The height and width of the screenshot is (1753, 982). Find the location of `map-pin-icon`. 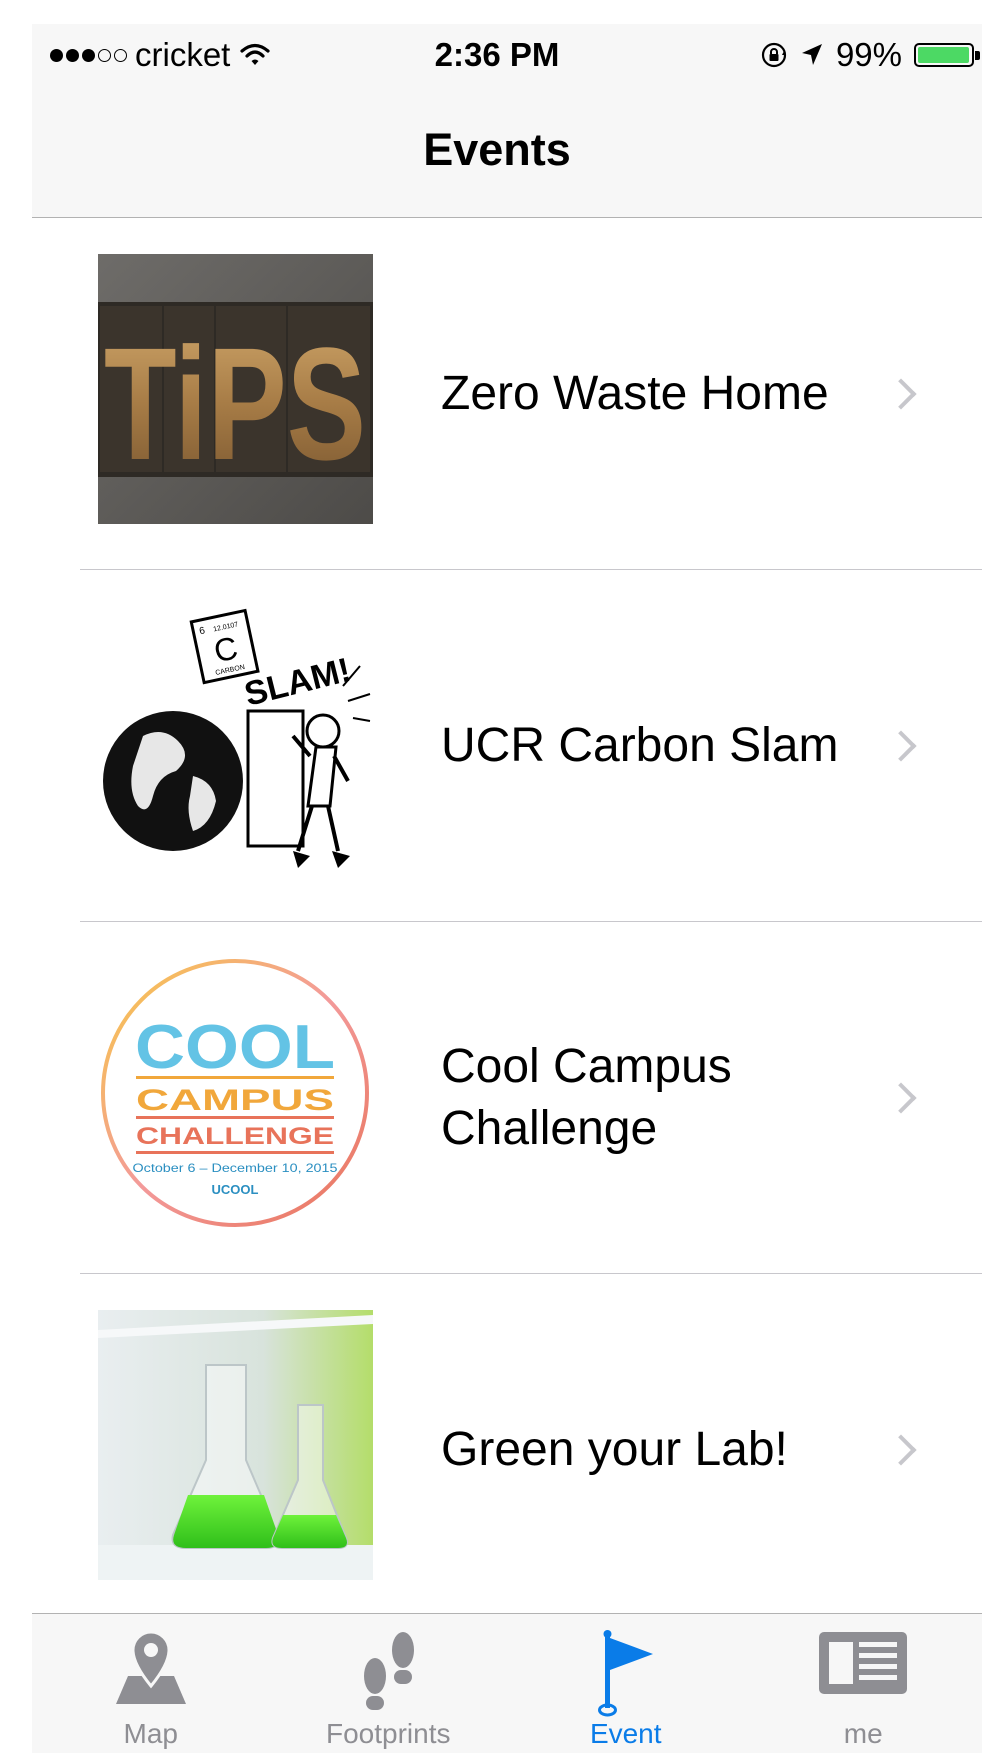

map-pin-icon is located at coordinates (150, 1667).